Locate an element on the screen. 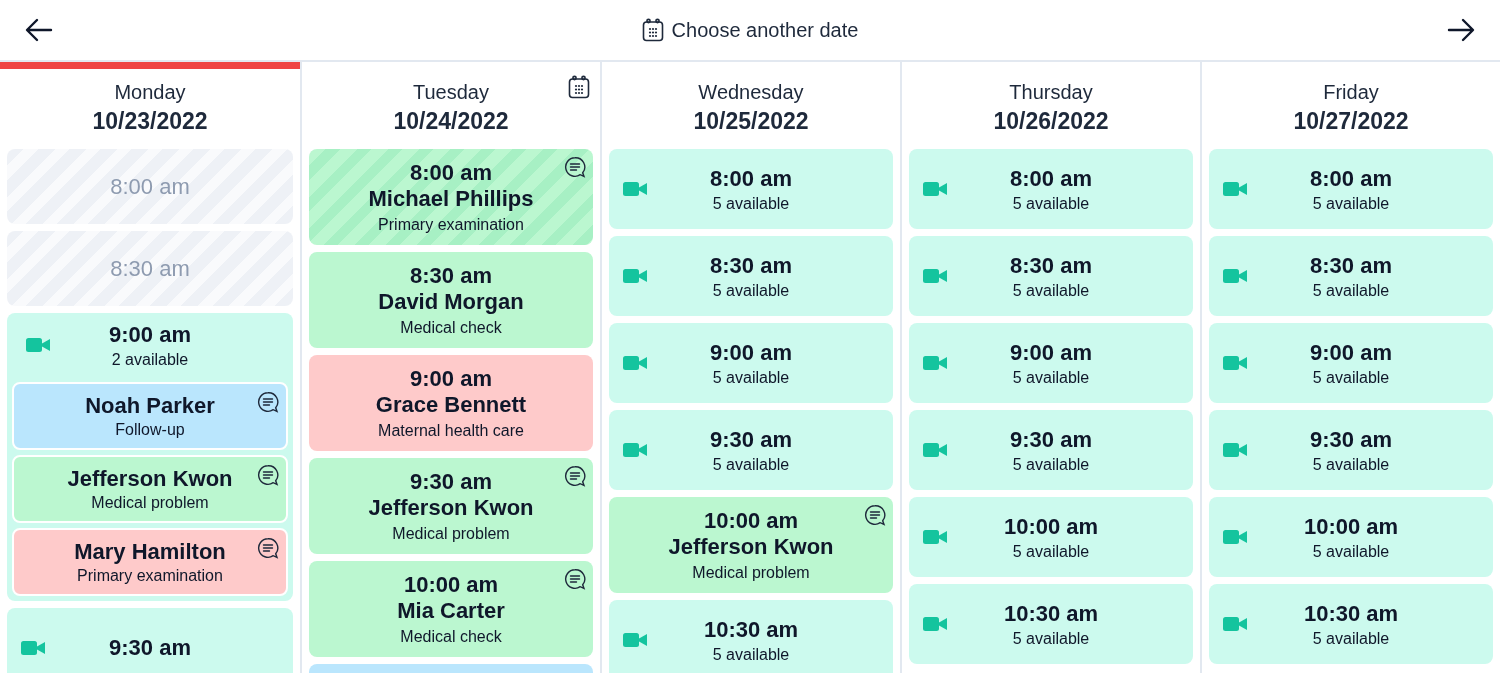 The image size is (1500, 673). appointment-card: 8:30 am David Morgan Medical check is located at coordinates (451, 300).